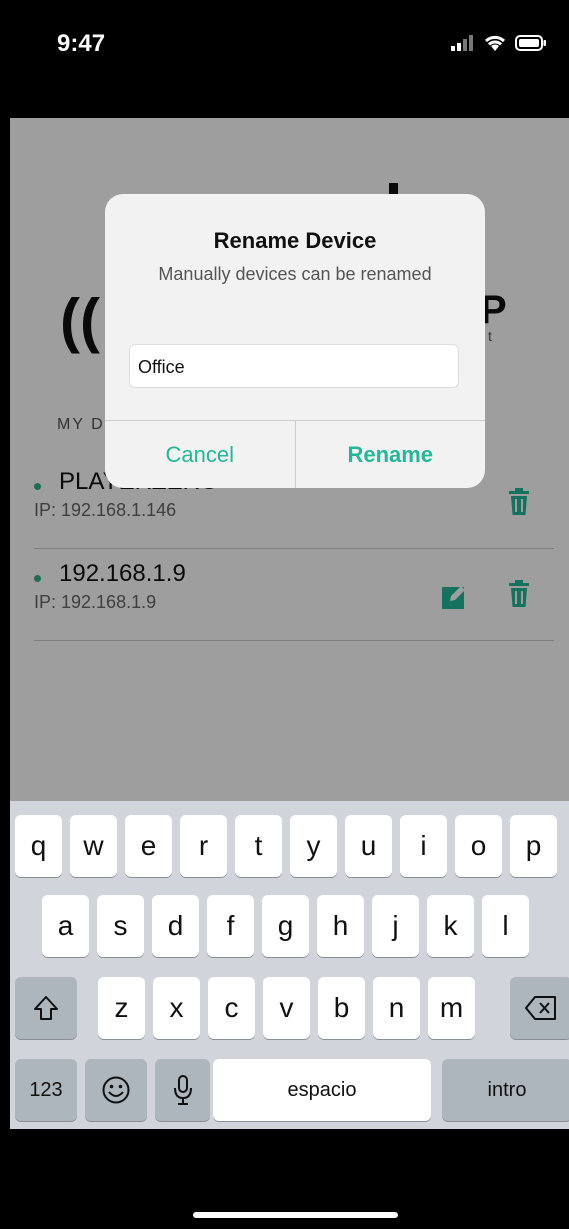 The width and height of the screenshot is (569, 1229). Describe the element at coordinates (121, 1008) in the screenshot. I see `key-z: z` at that location.